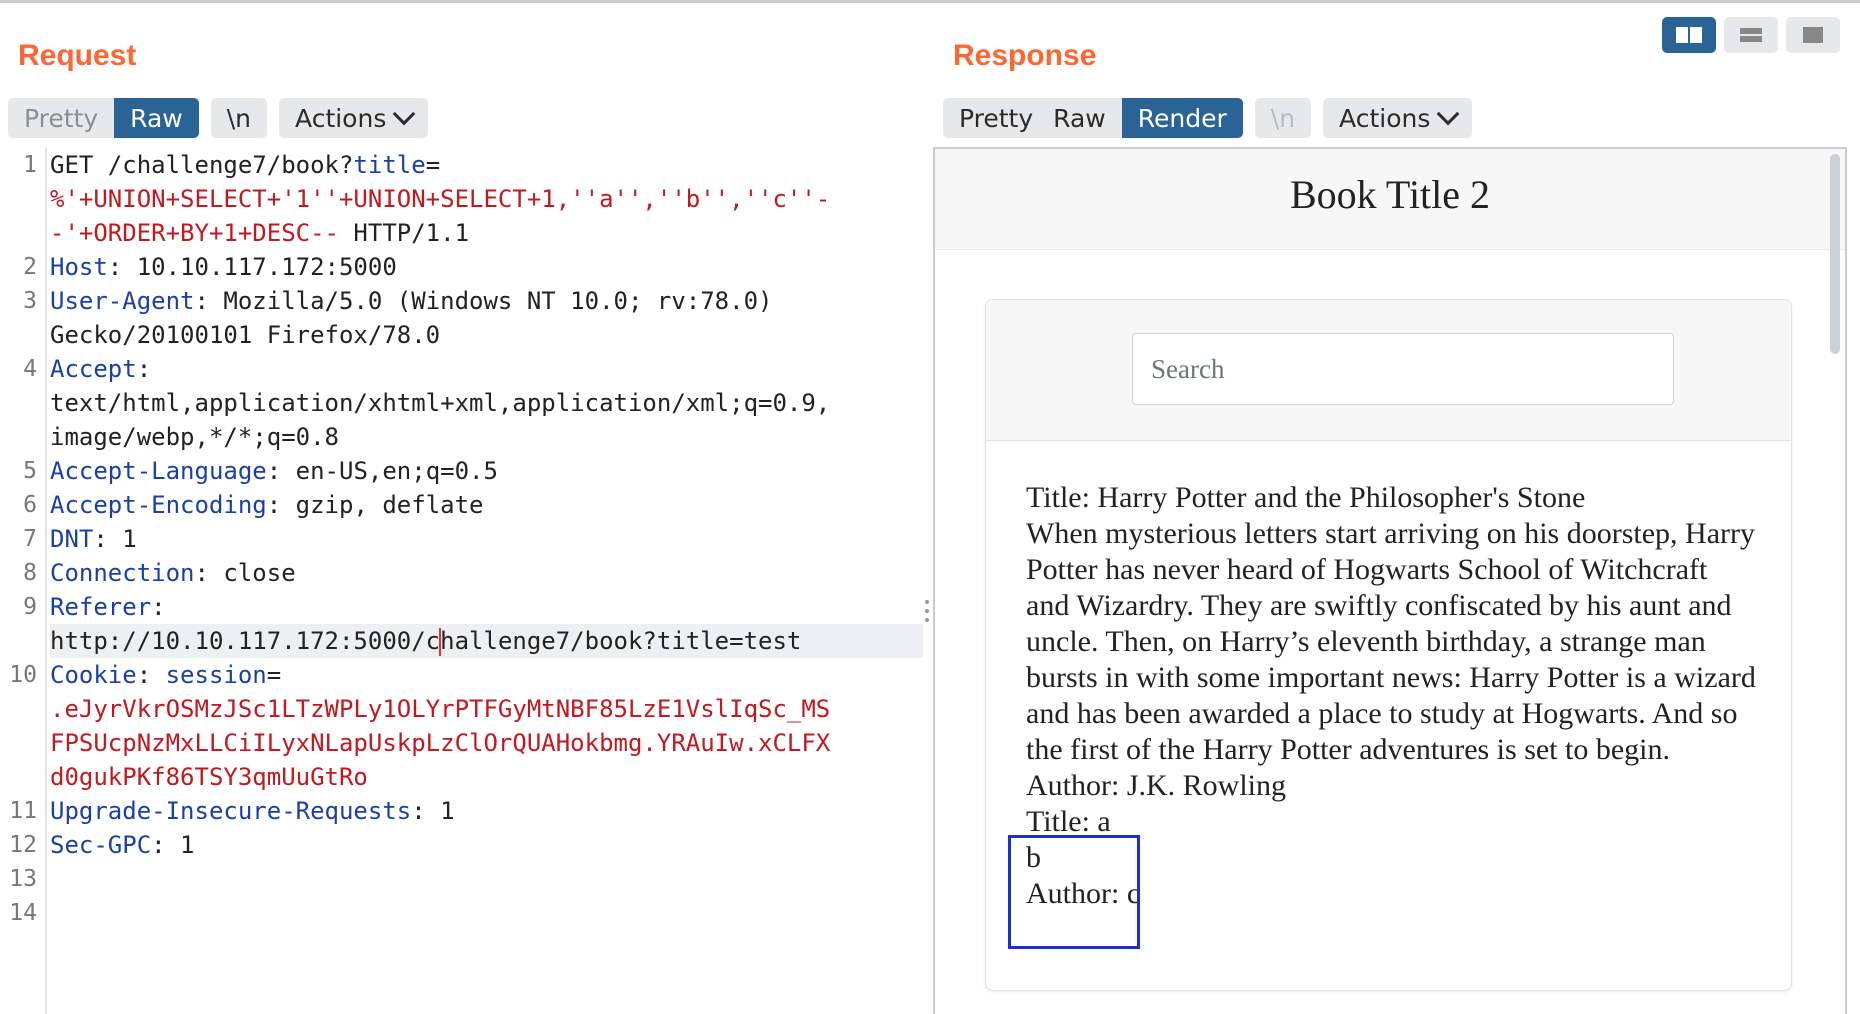 Image resolution: width=1860 pixels, height=1014 pixels. What do you see at coordinates (23, 913) in the screenshot?
I see `line-number: 14` at bounding box center [23, 913].